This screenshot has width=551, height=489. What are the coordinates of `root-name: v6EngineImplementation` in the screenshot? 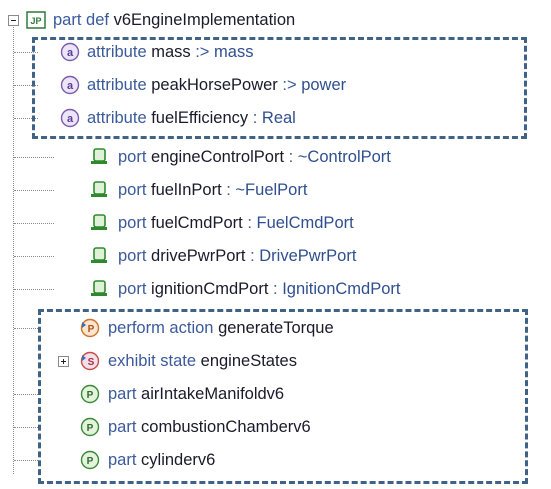 It's located at (204, 20).